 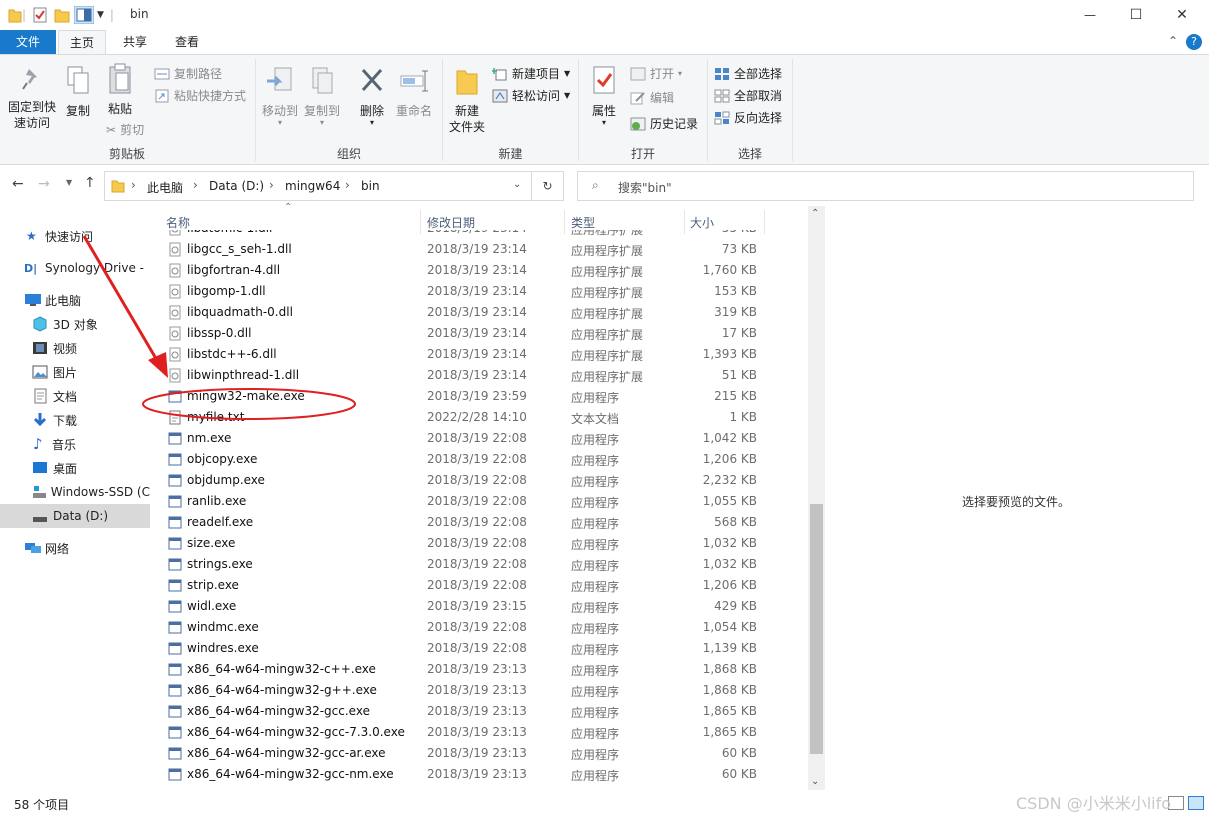 What do you see at coordinates (42, 805) in the screenshot?
I see `item-count: 58 个项目` at bounding box center [42, 805].